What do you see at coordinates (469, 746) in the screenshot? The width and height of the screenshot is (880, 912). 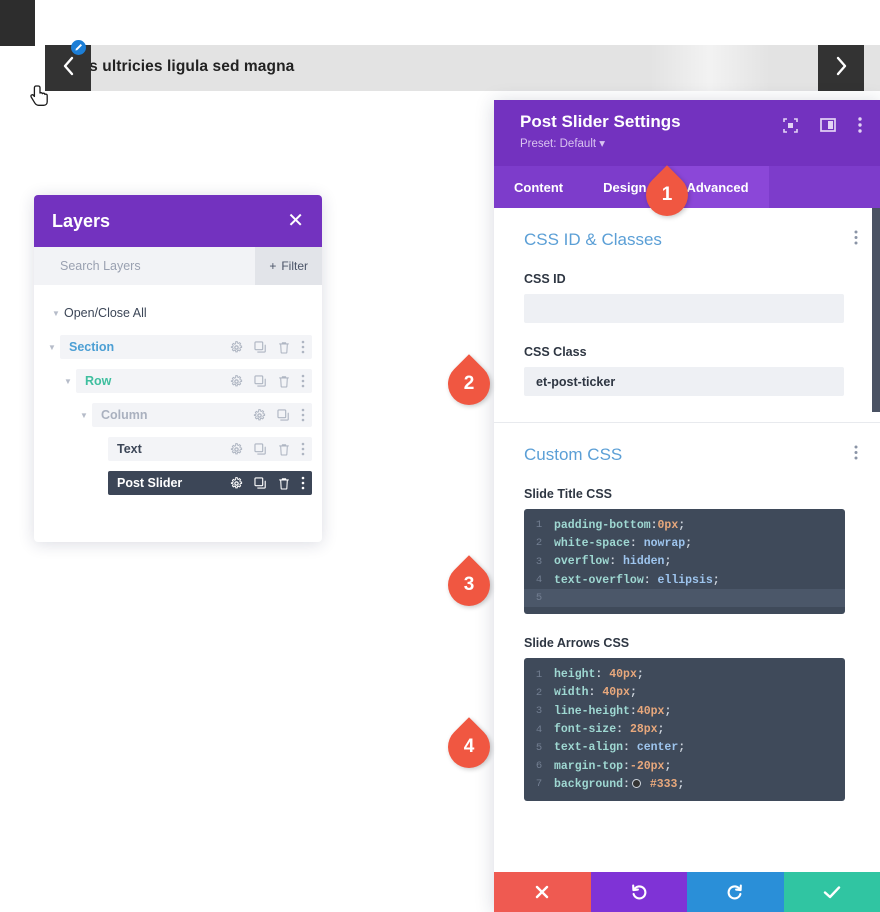 I see `callout-number: 4` at bounding box center [469, 746].